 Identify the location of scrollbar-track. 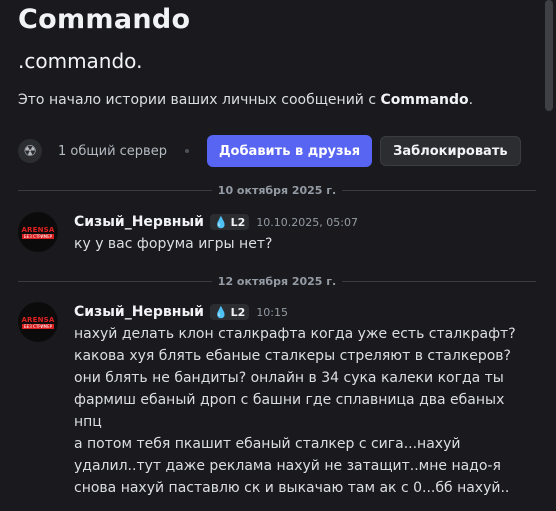
(549, 255).